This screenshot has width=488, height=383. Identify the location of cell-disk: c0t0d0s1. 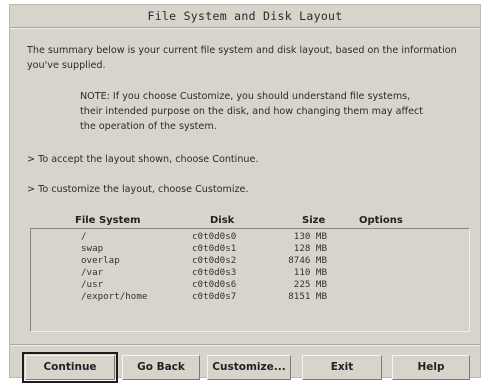
(214, 248).